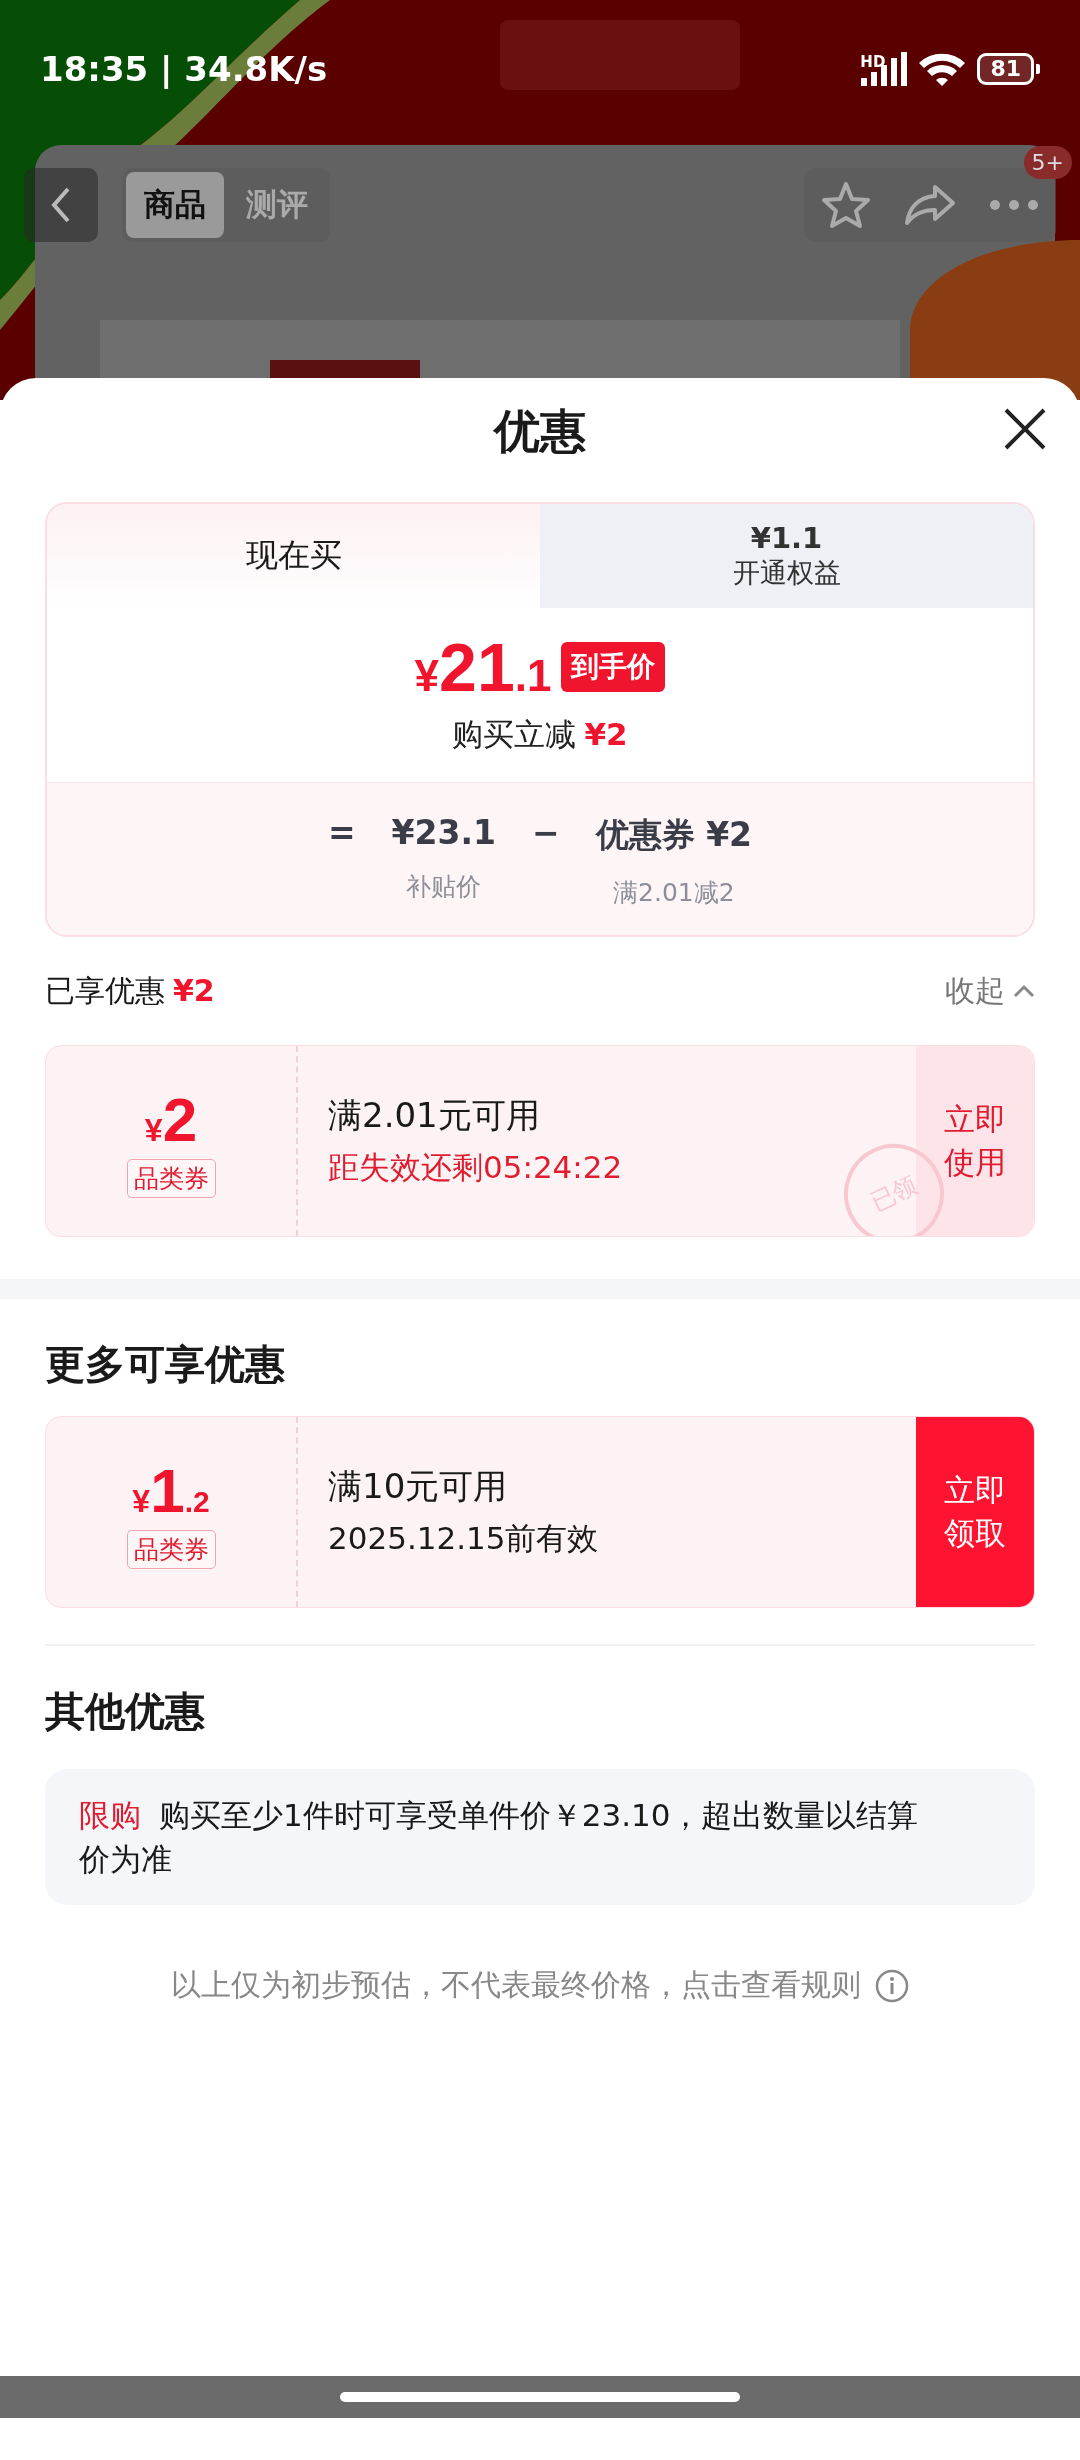 The image size is (1080, 2460). Describe the element at coordinates (546, 832) in the screenshot. I see `operator: −` at that location.